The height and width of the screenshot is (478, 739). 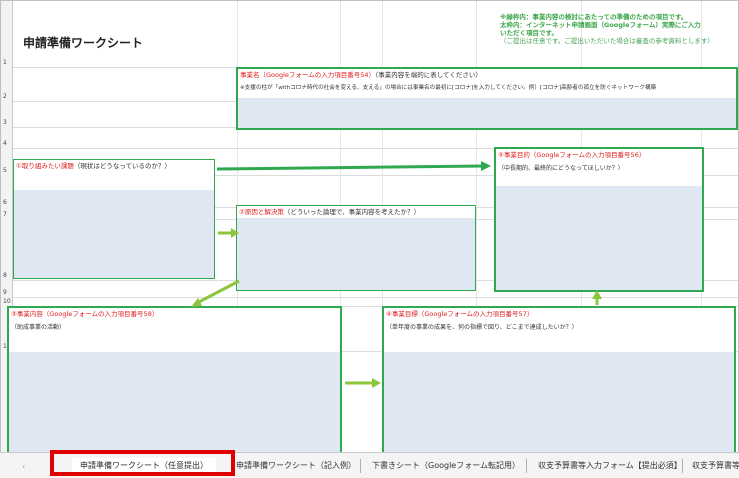 What do you see at coordinates (610, 466) in the screenshot?
I see `tab-budget-input-form: 収支予算書等入力フォーム【提出必須】` at bounding box center [610, 466].